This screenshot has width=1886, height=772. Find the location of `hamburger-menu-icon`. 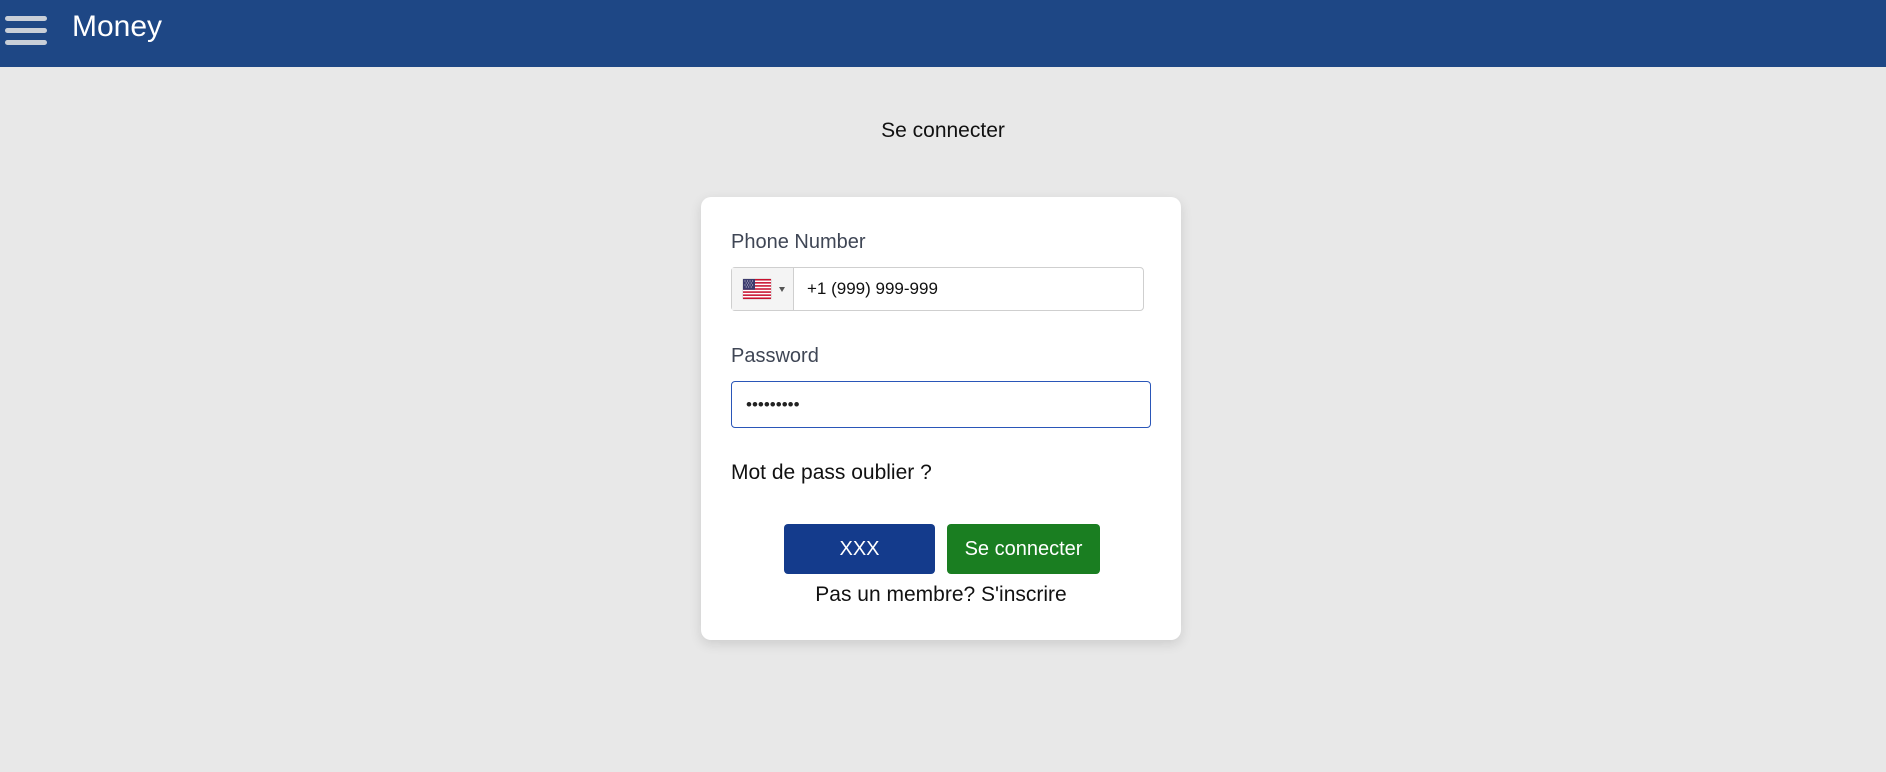

hamburger-menu-icon is located at coordinates (26, 32).